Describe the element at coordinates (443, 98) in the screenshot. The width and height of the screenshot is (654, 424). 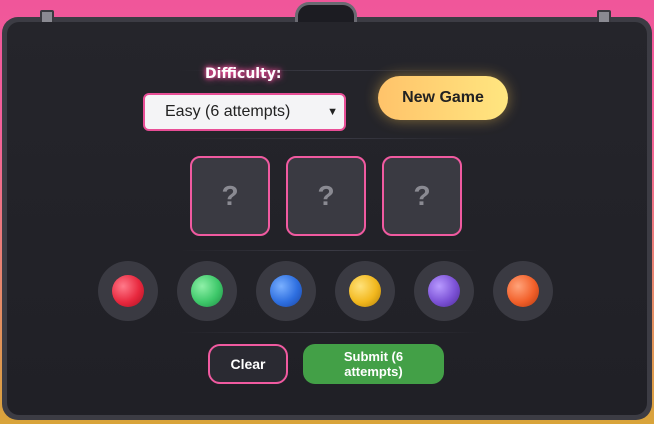
I see `new-game-button: New Game` at that location.